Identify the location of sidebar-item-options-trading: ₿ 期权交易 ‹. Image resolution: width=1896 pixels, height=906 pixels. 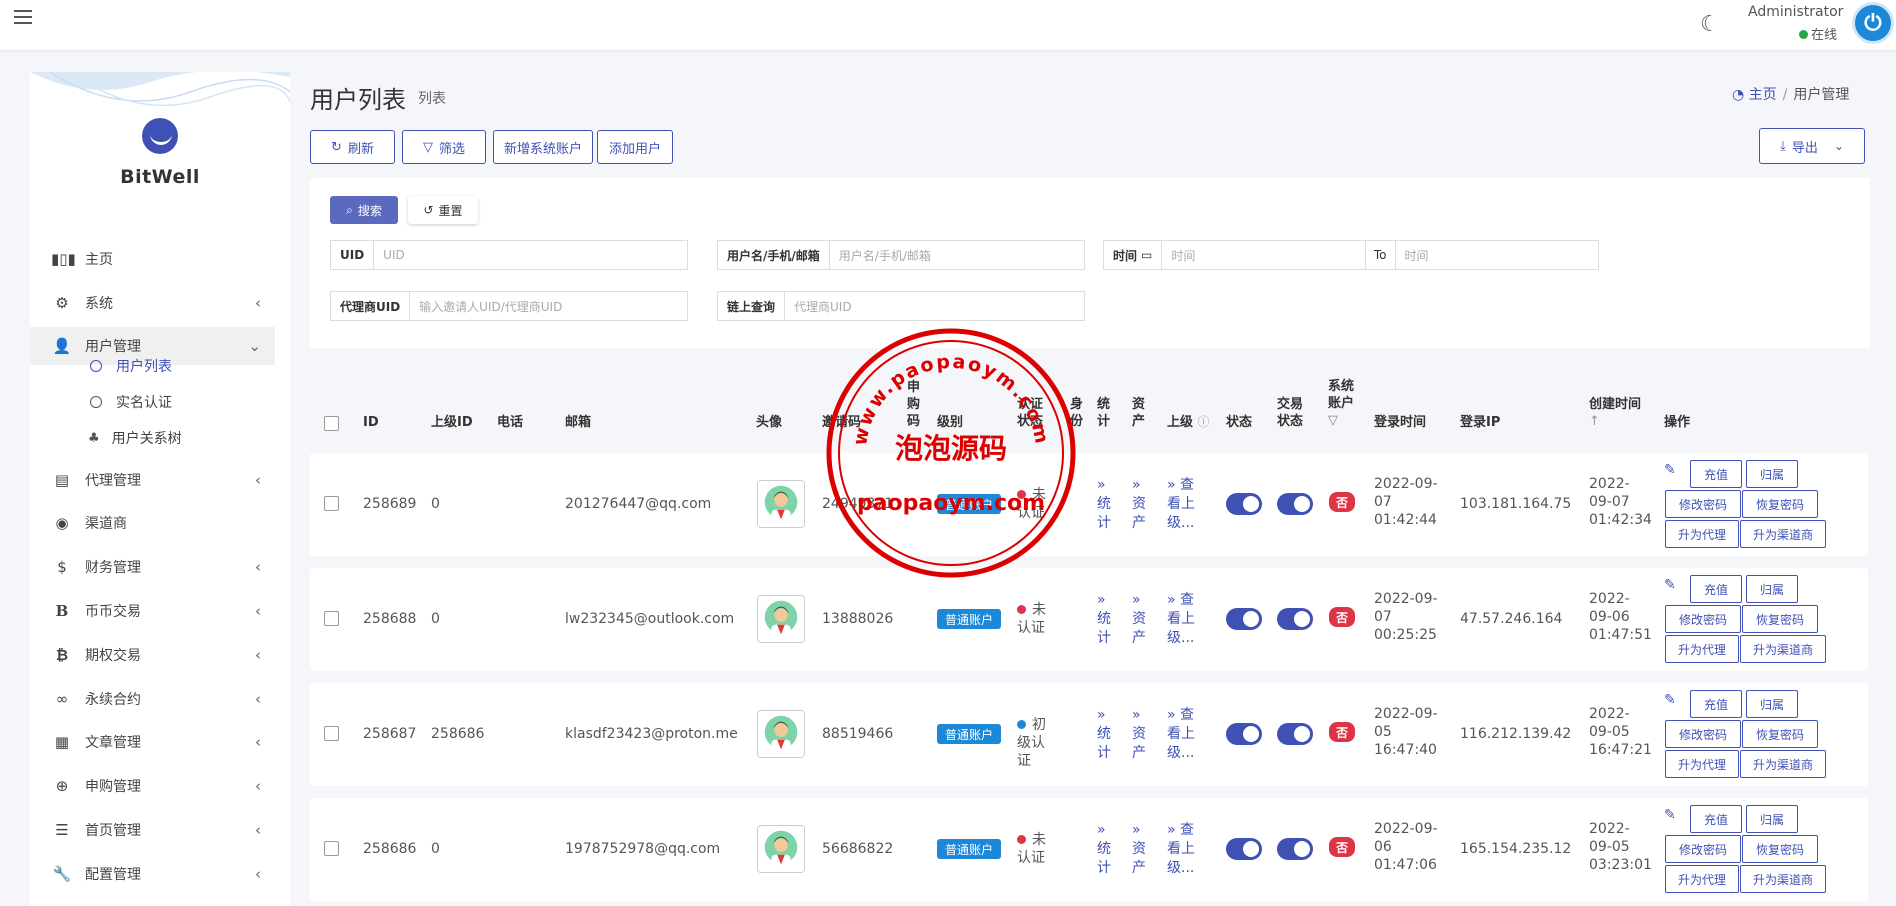
(152, 655).